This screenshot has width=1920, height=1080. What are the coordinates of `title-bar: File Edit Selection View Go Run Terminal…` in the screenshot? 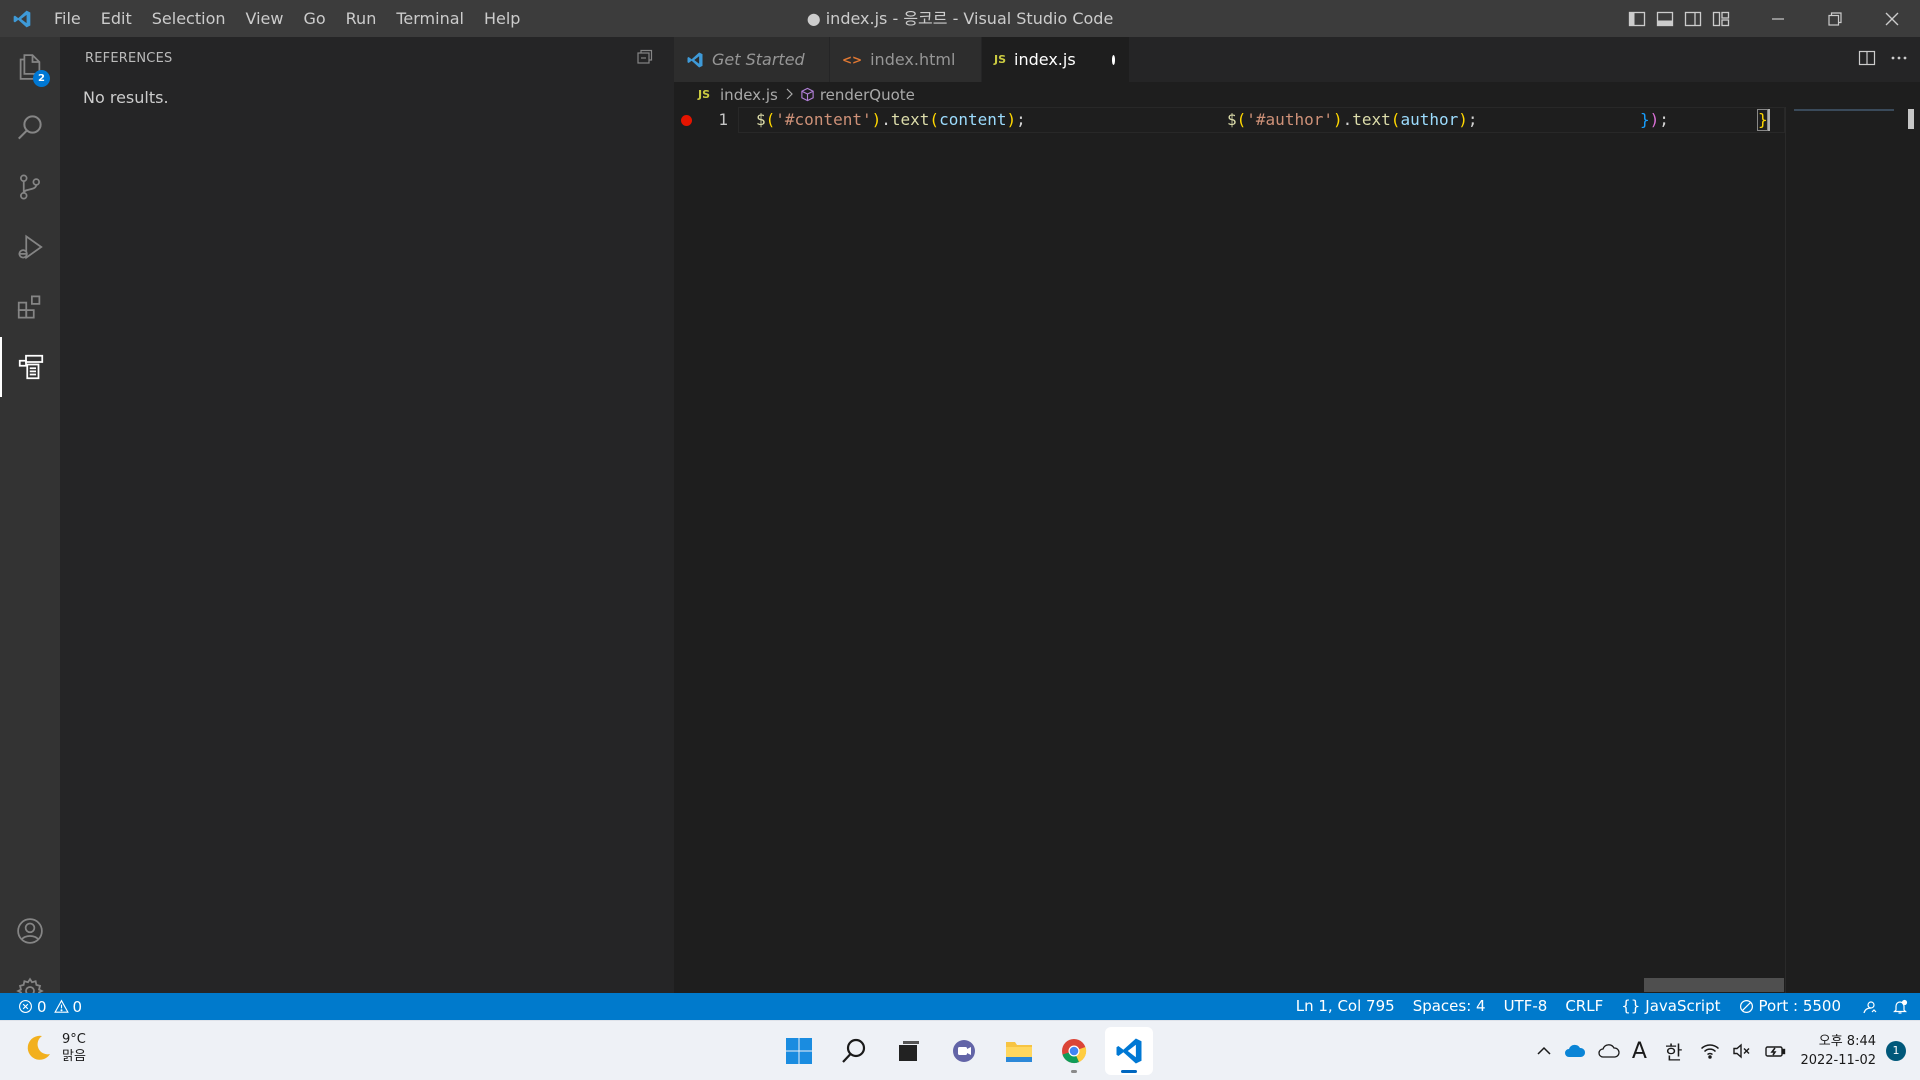 It's located at (960, 18).